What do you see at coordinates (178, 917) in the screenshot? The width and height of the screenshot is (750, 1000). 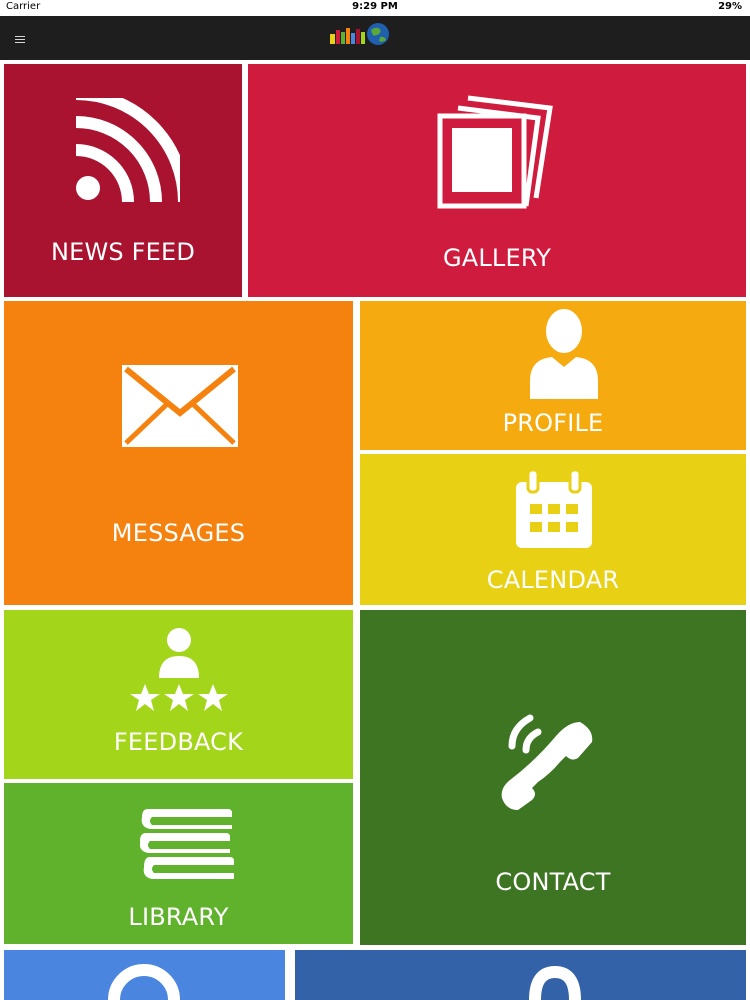 I see `library-label: LIBRARY` at bounding box center [178, 917].